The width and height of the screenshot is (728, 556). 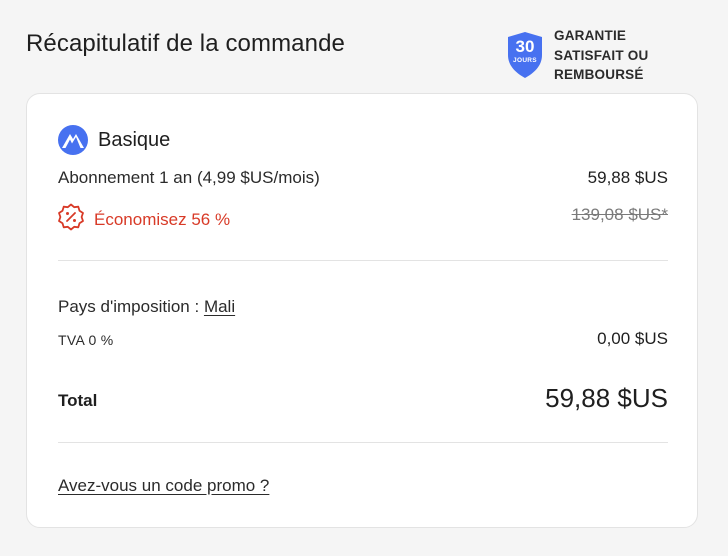 I want to click on mountain-logo-icon, so click(x=73, y=140).